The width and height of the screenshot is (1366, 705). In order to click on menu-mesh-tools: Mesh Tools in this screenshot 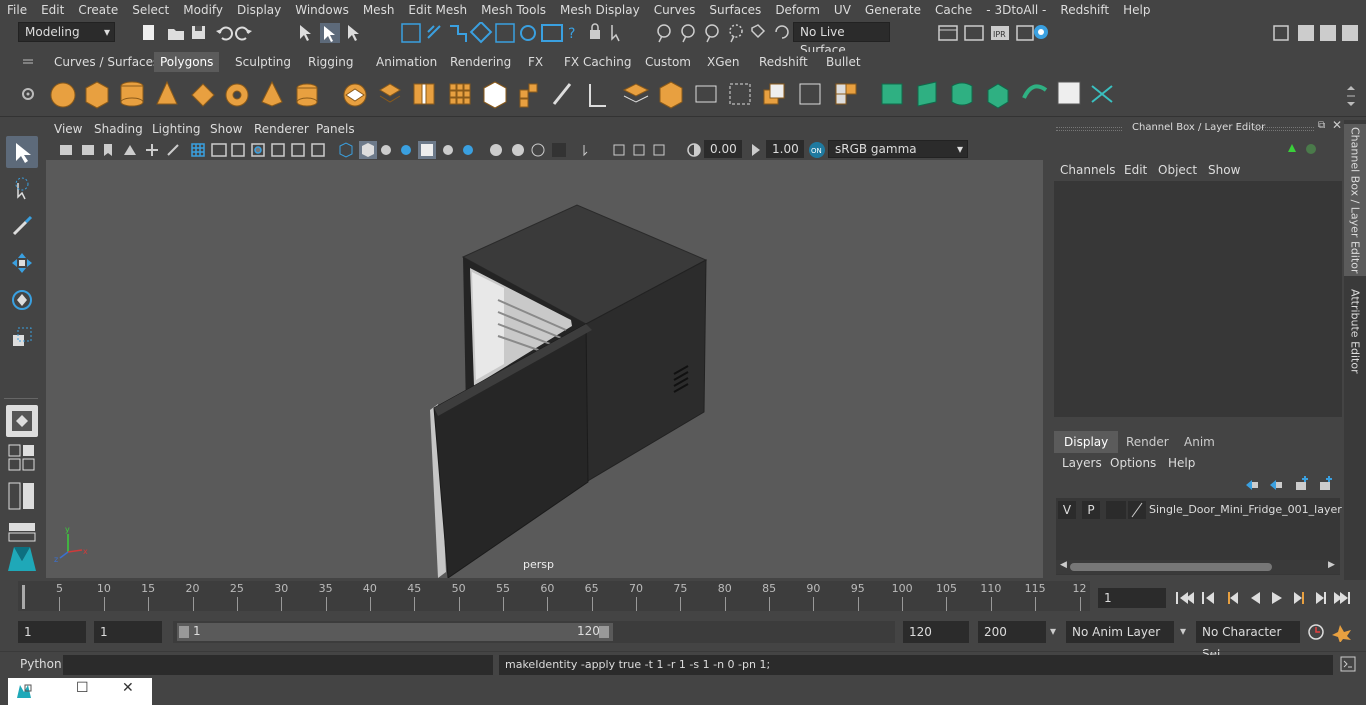, I will do `click(513, 10)`.